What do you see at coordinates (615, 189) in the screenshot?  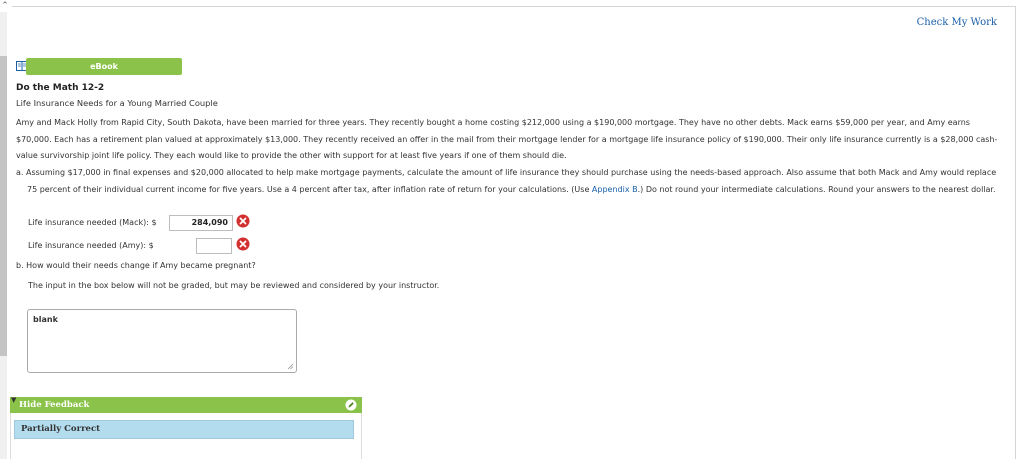 I see `appendix-b-link: Appendix B` at bounding box center [615, 189].